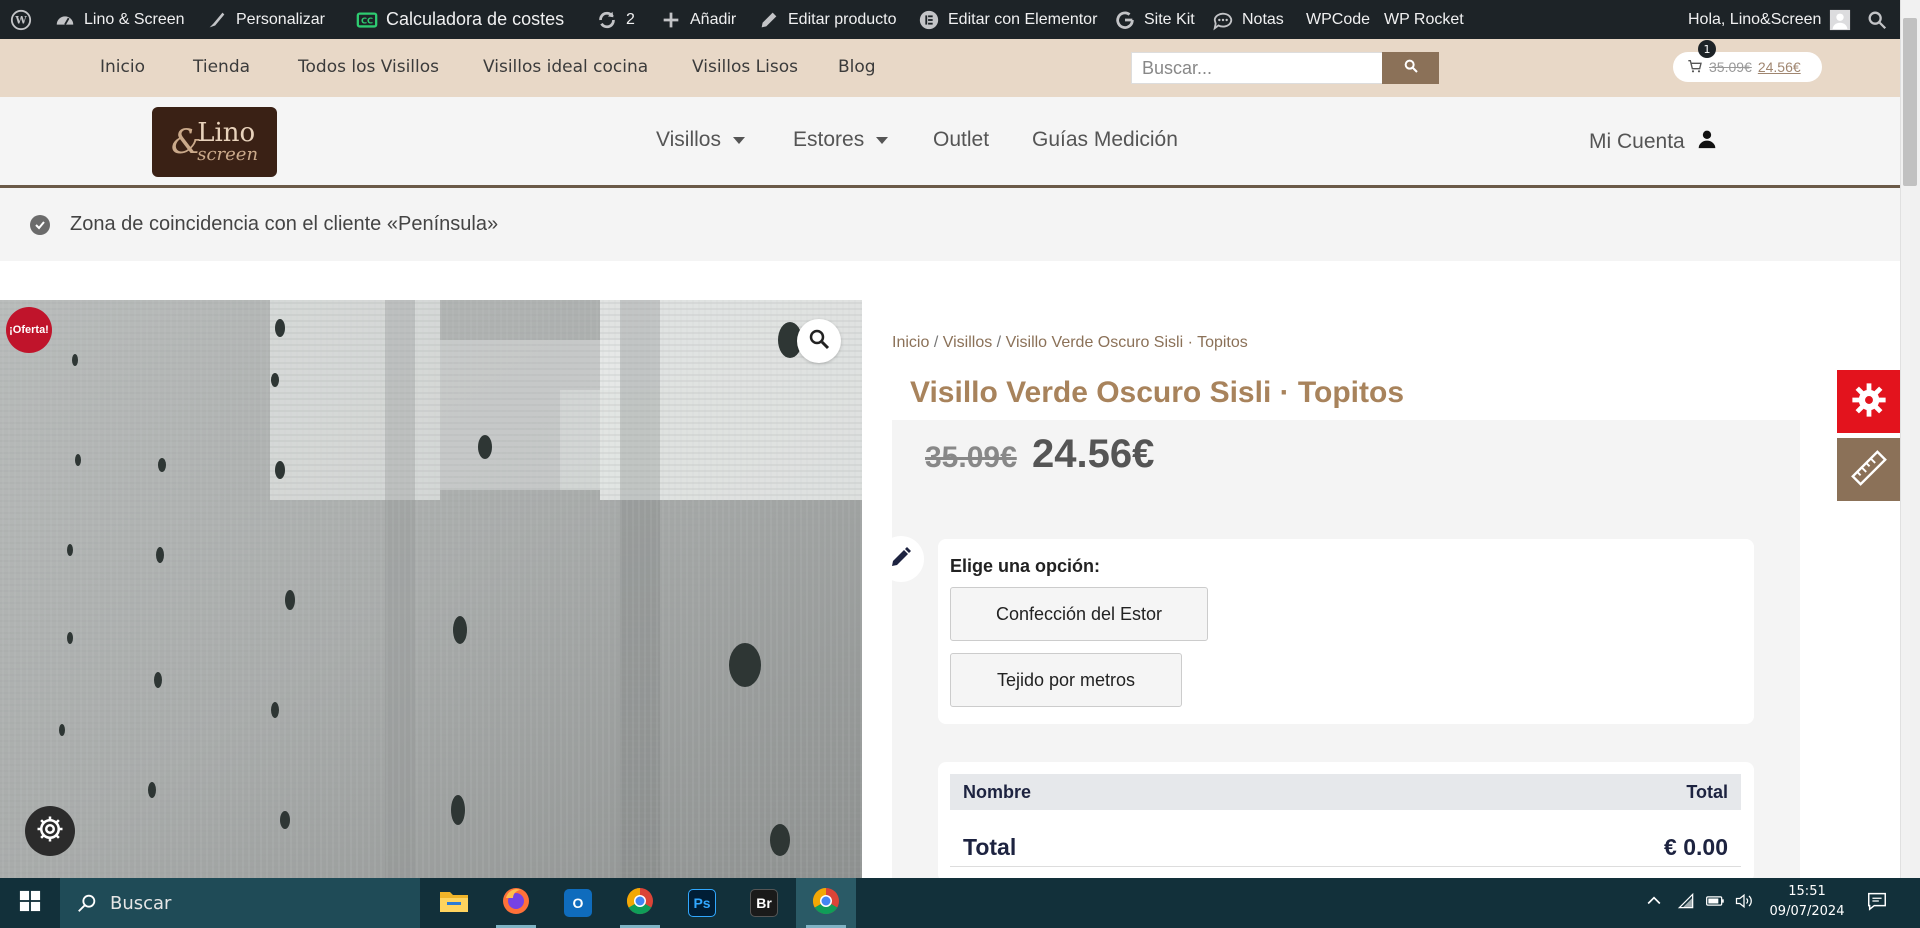  I want to click on top-bar, so click(950, 68).